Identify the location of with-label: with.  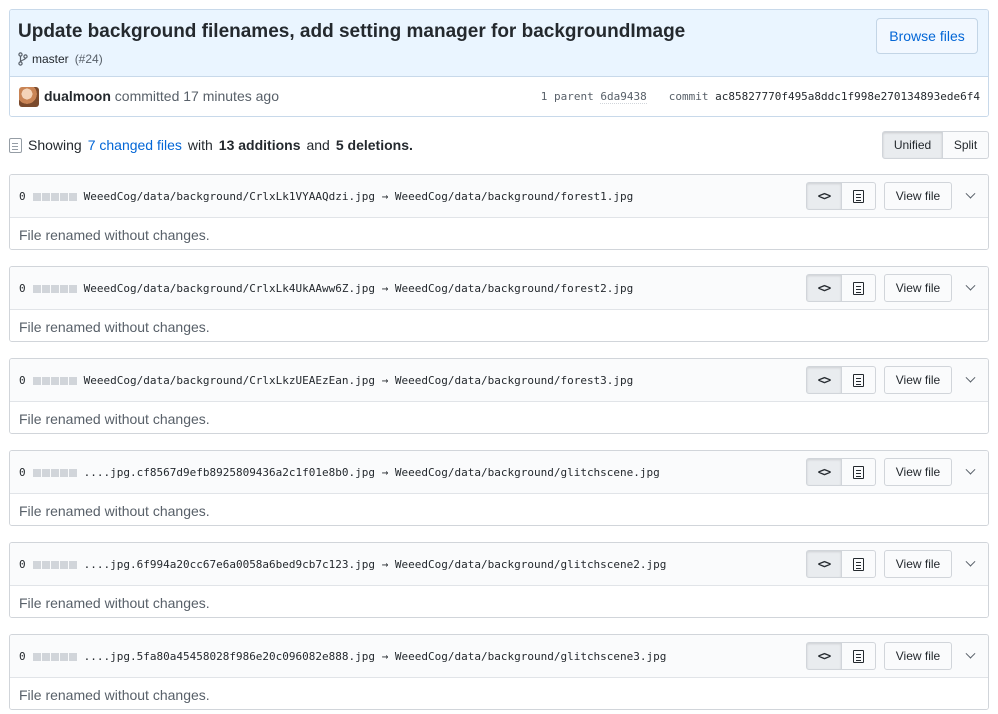
(200, 145).